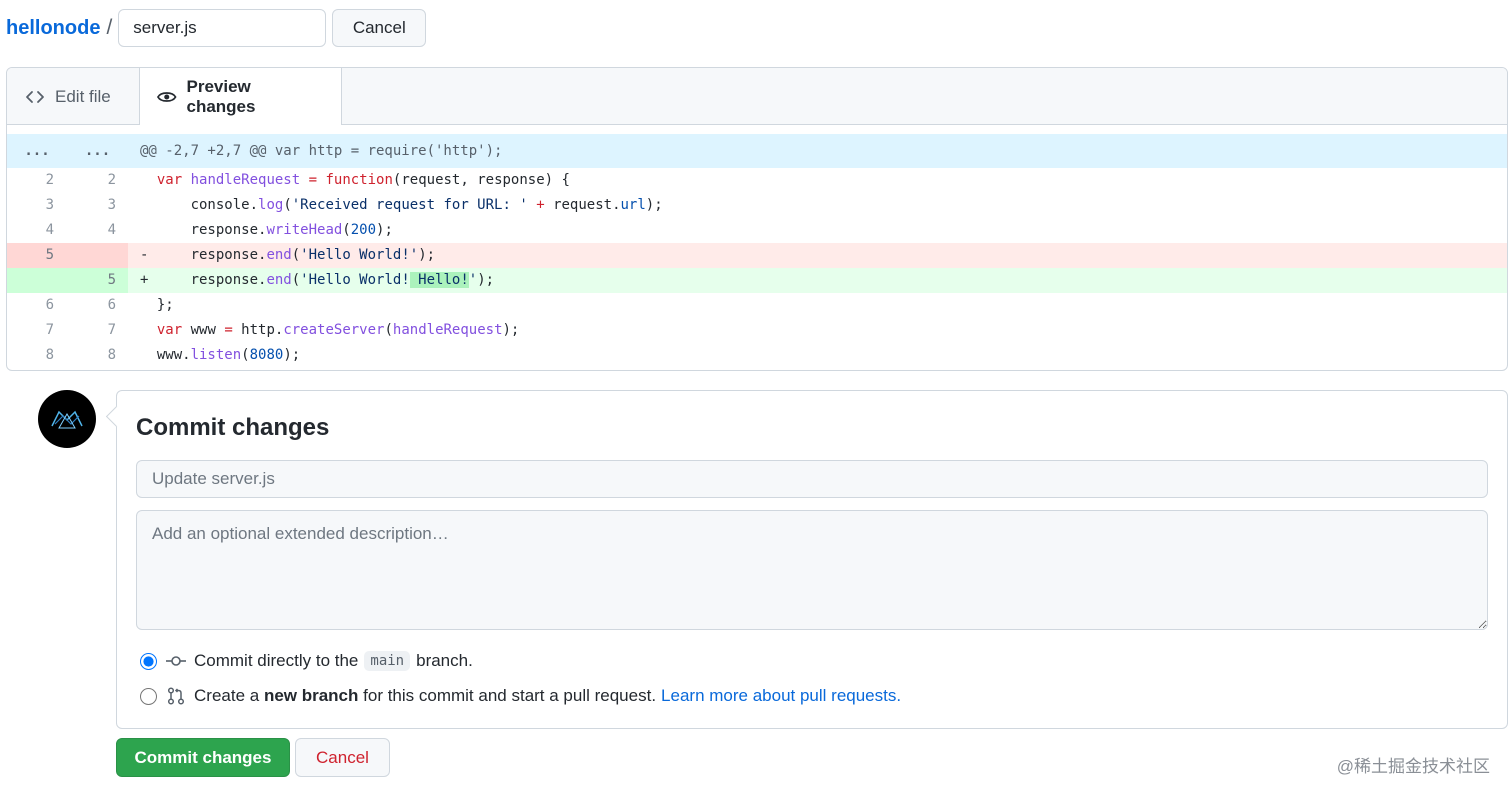  What do you see at coordinates (97, 255) in the screenshot?
I see `new-line-number` at bounding box center [97, 255].